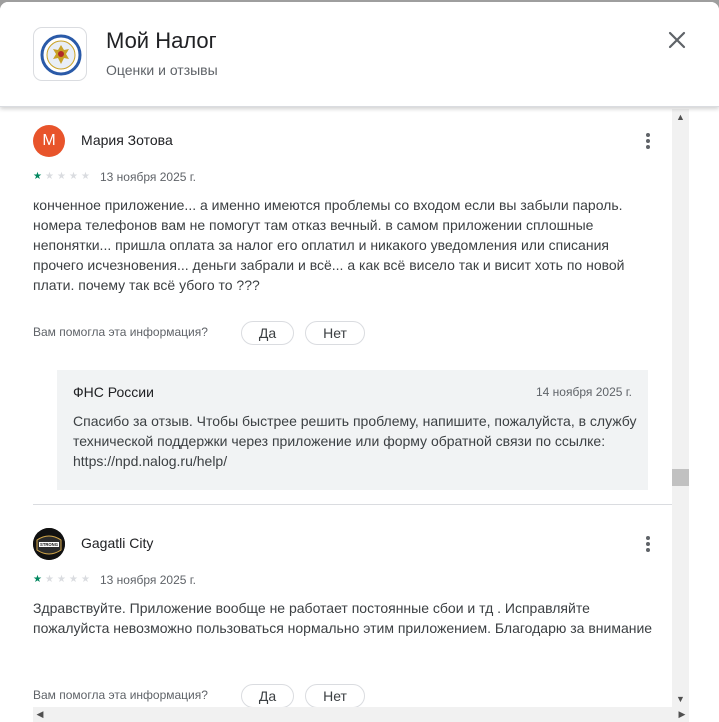  Describe the element at coordinates (680, 477) in the screenshot. I see `scrollbar-thumb` at that location.